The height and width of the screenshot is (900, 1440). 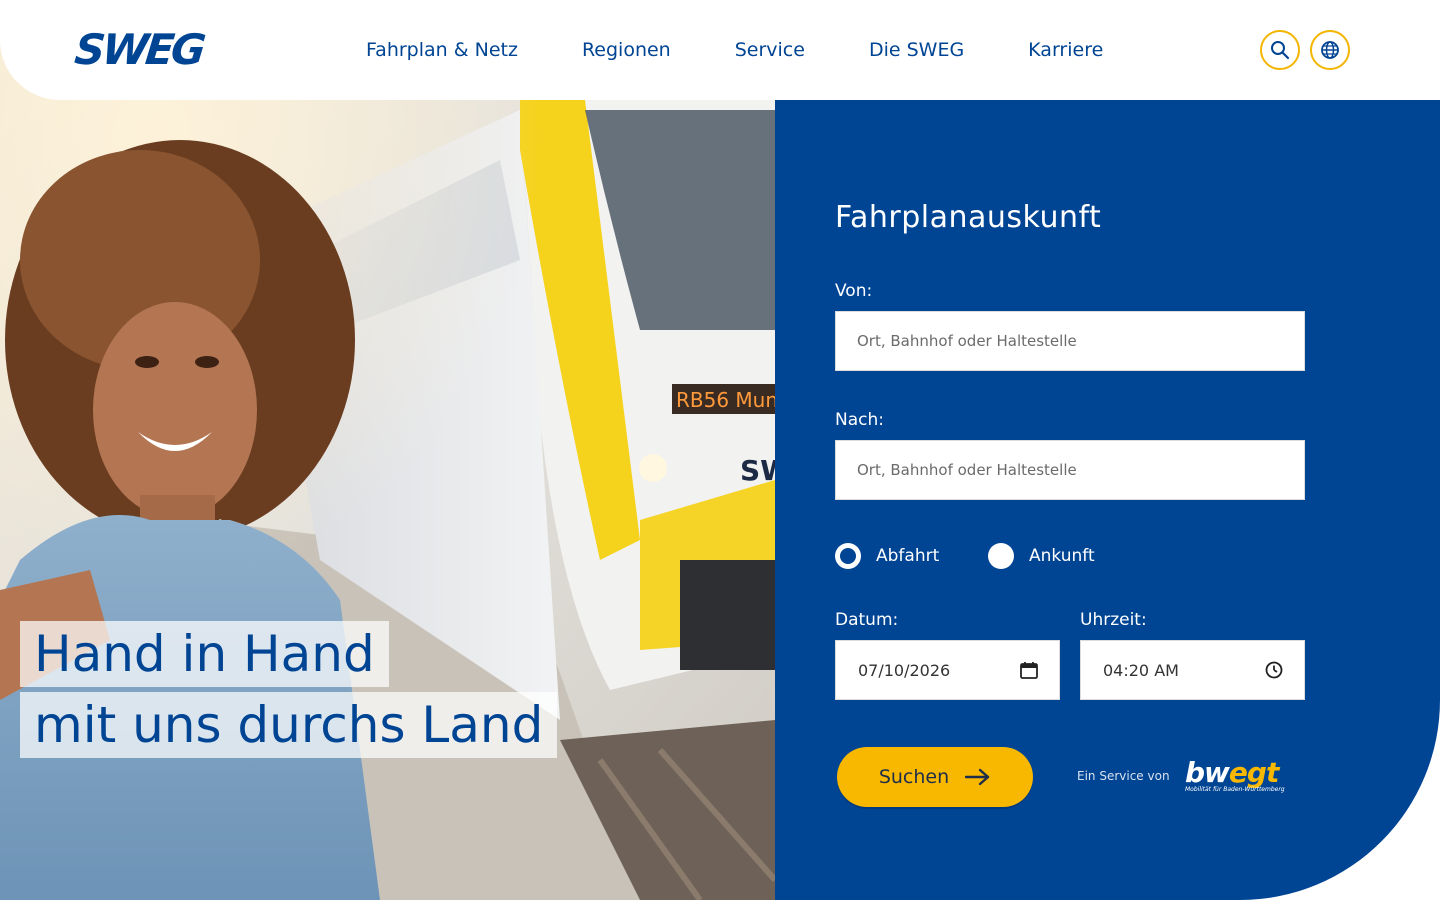 What do you see at coordinates (1235, 789) in the screenshot?
I see `bwegt-logo-subtitle: Mobilität für Baden-Württemberg` at bounding box center [1235, 789].